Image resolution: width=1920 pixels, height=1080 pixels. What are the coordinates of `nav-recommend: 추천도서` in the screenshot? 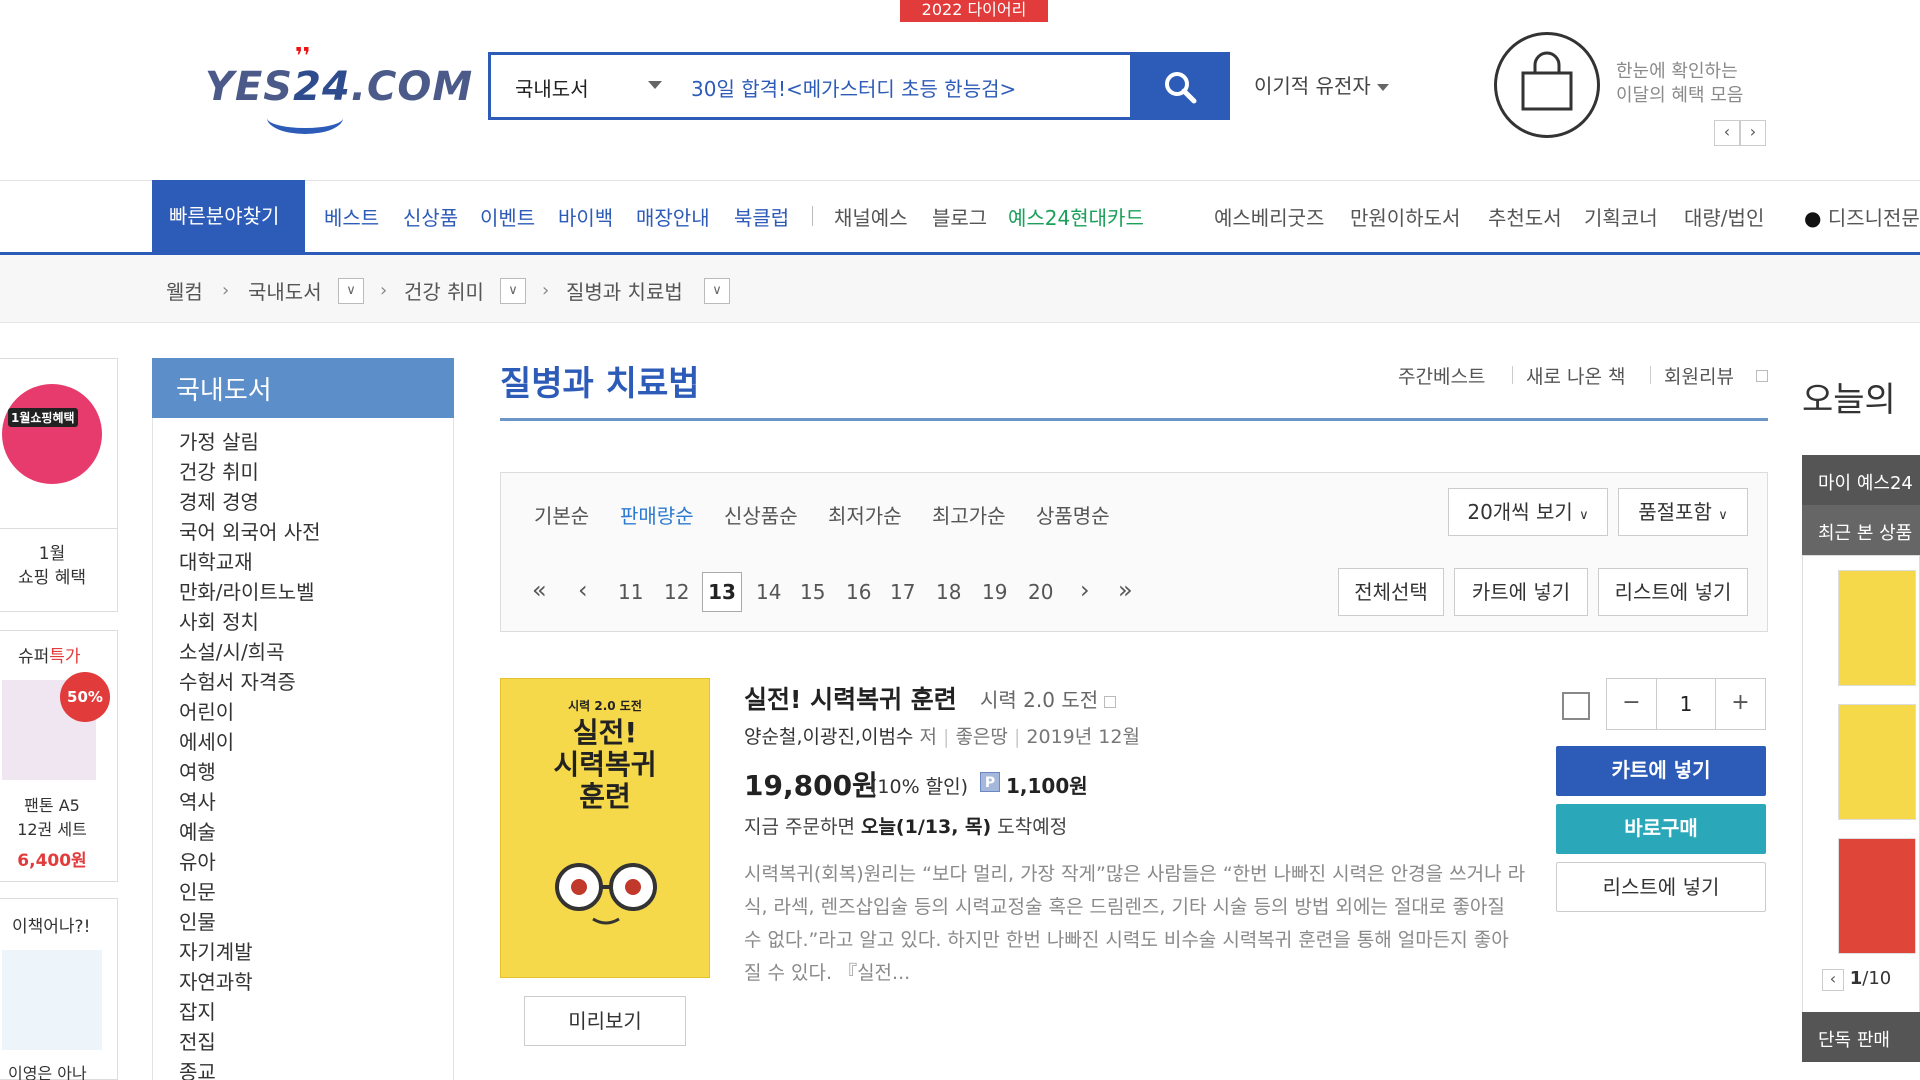 It's located at (1525, 216).